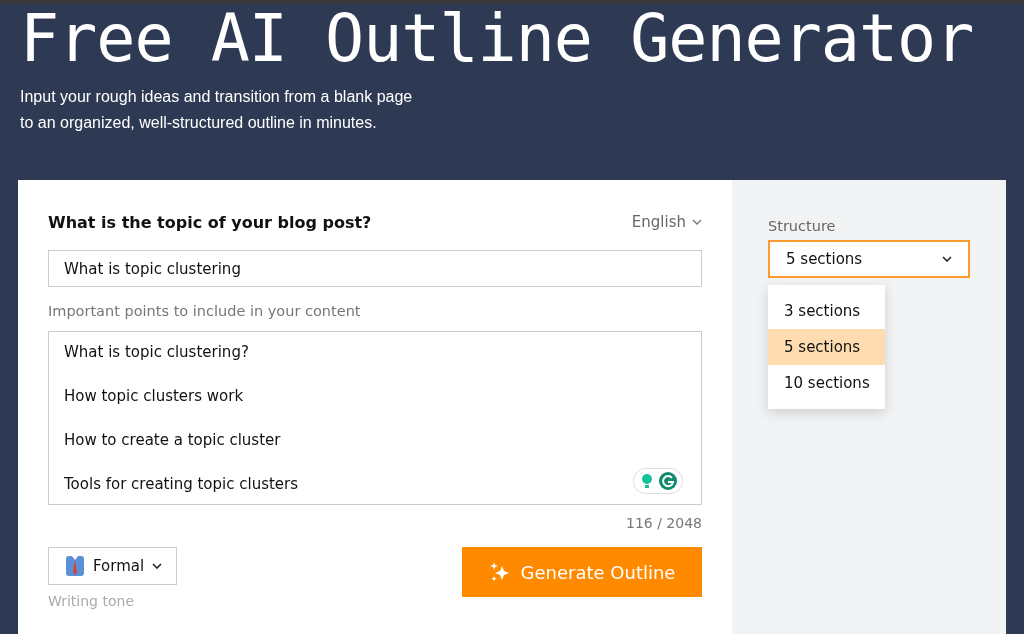 Image resolution: width=1024 pixels, height=634 pixels. I want to click on structure-option: 10 sections, so click(826, 383).